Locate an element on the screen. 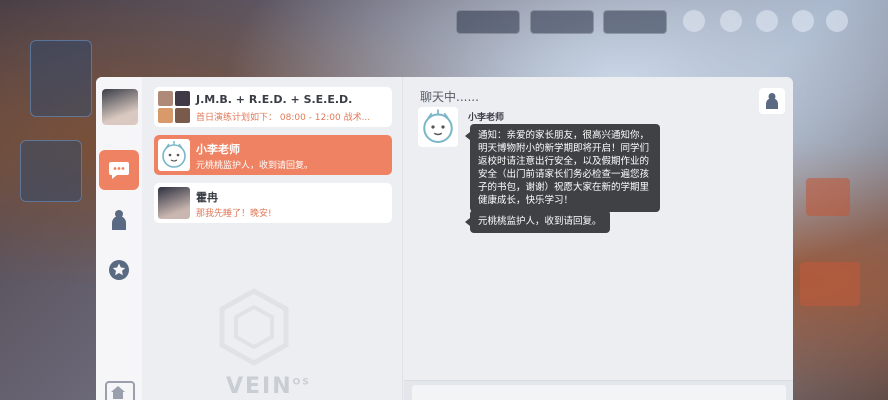  conversation-name: 霍冉 is located at coordinates (207, 197).